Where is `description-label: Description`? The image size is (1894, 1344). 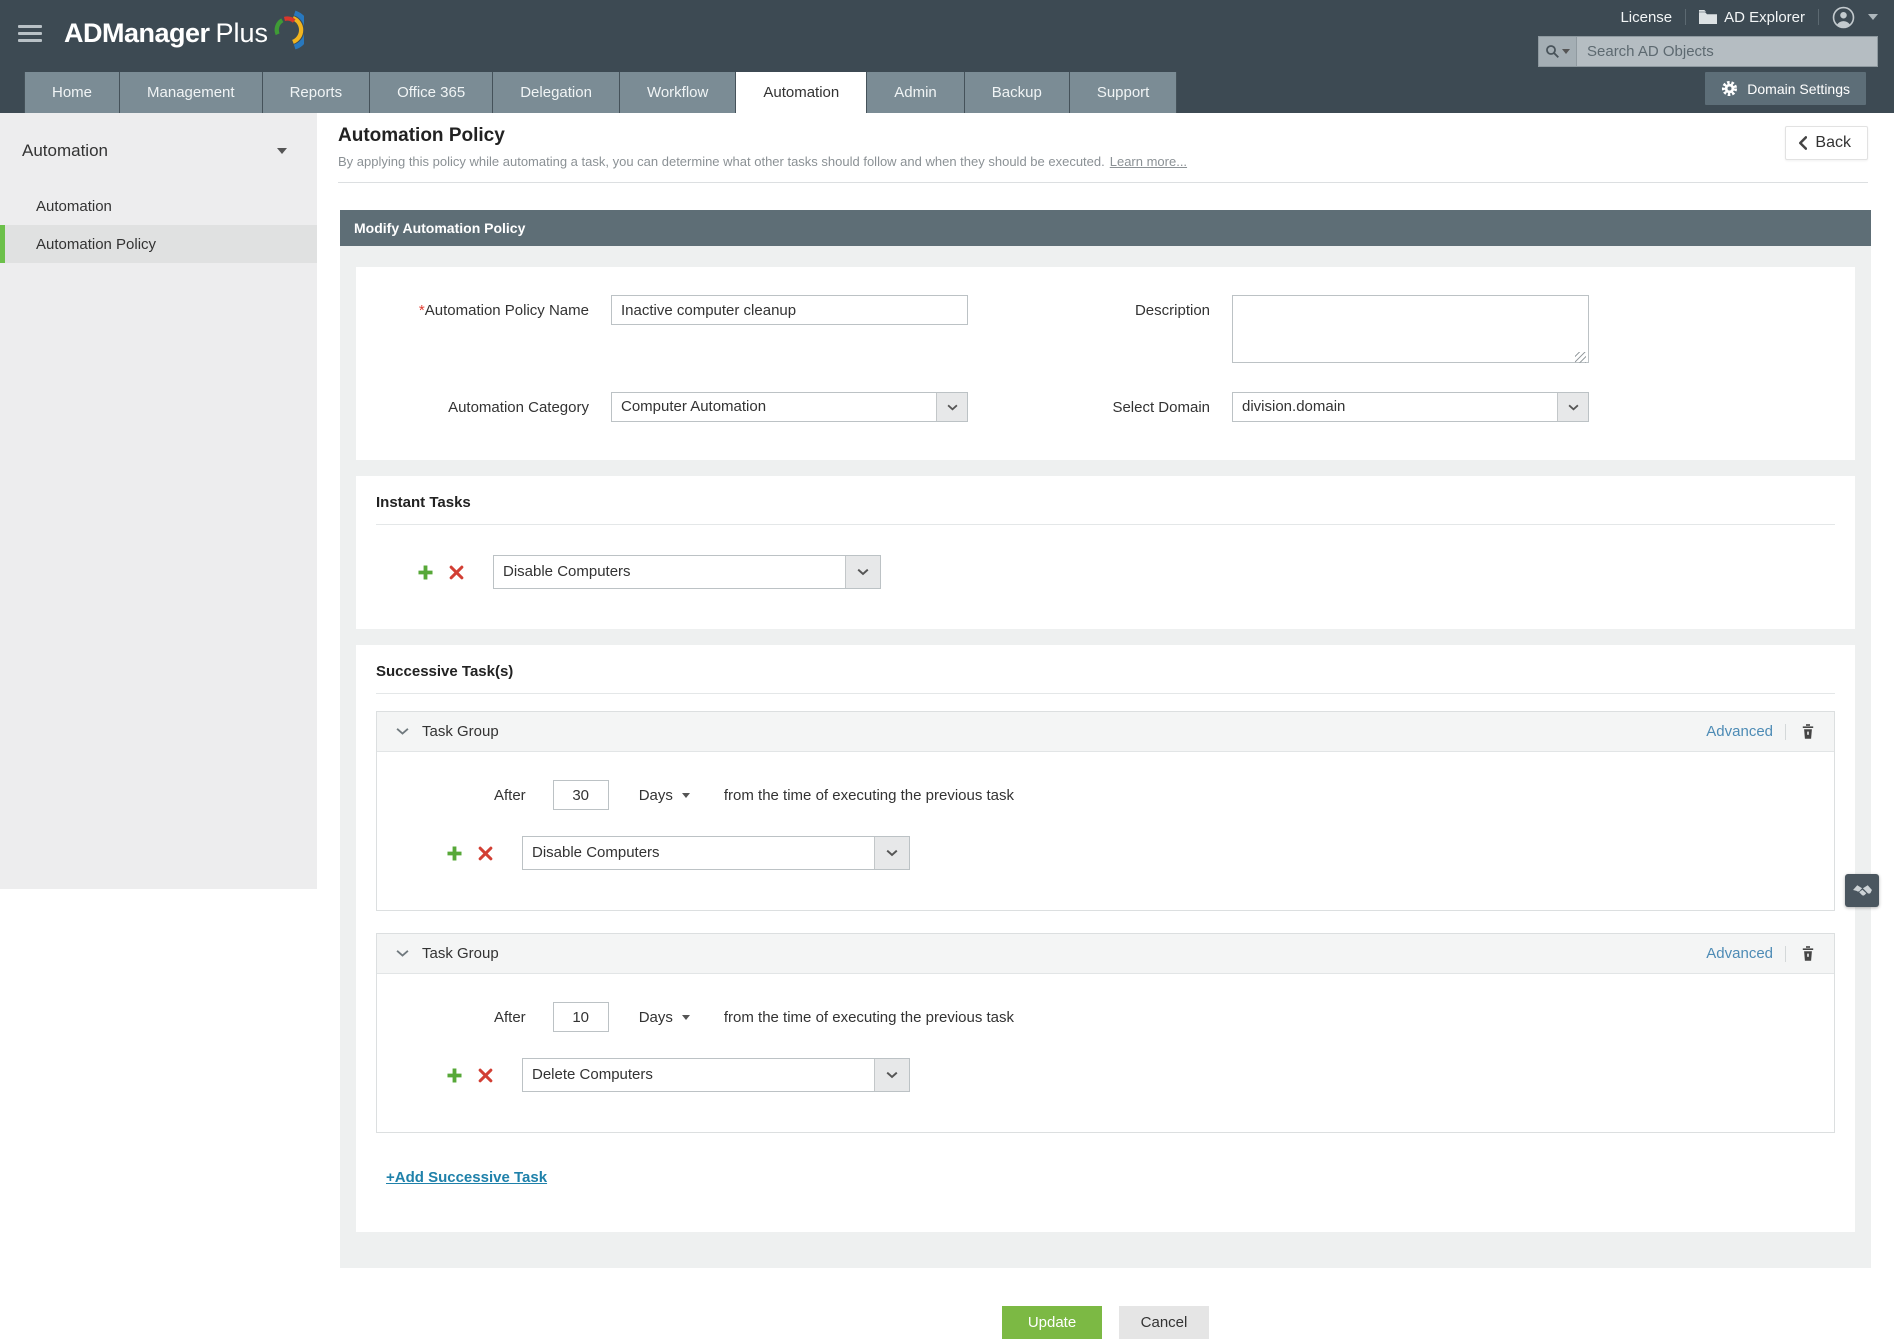
description-label: Description is located at coordinates (1172, 310).